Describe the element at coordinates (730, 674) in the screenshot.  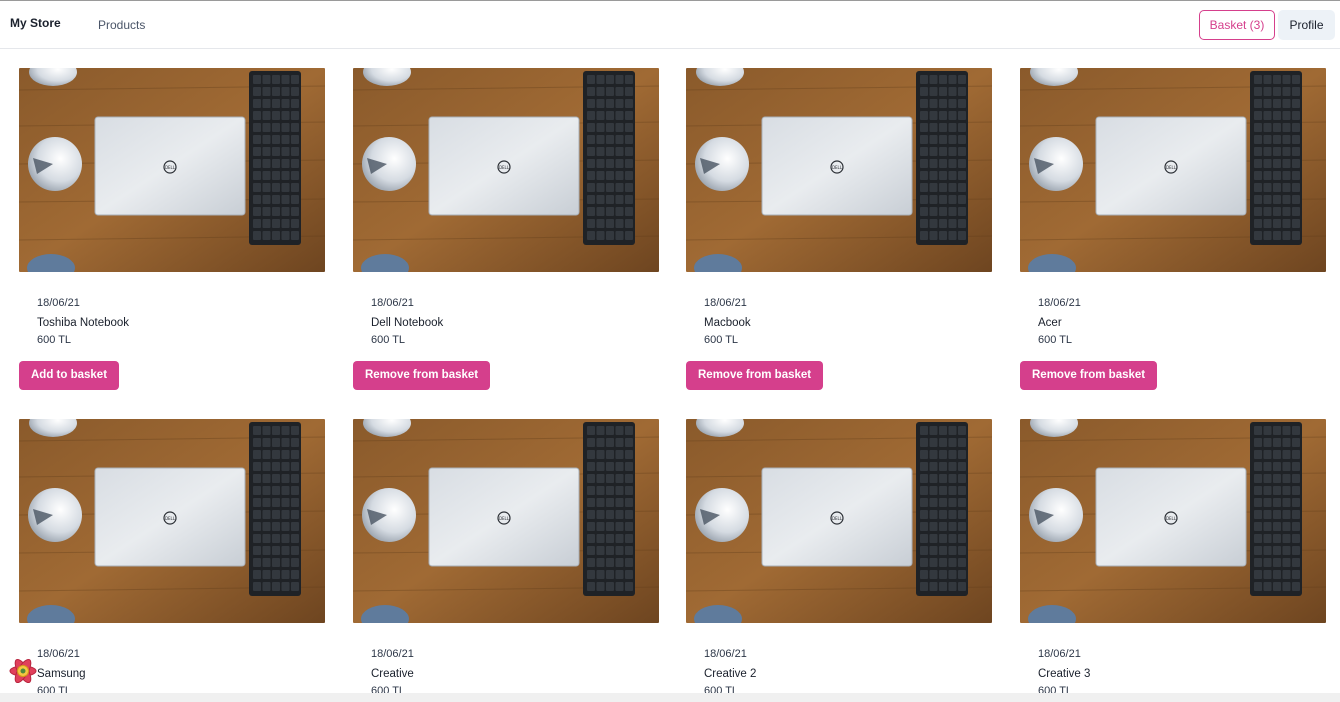
I see `product-name: Creative 2` at that location.